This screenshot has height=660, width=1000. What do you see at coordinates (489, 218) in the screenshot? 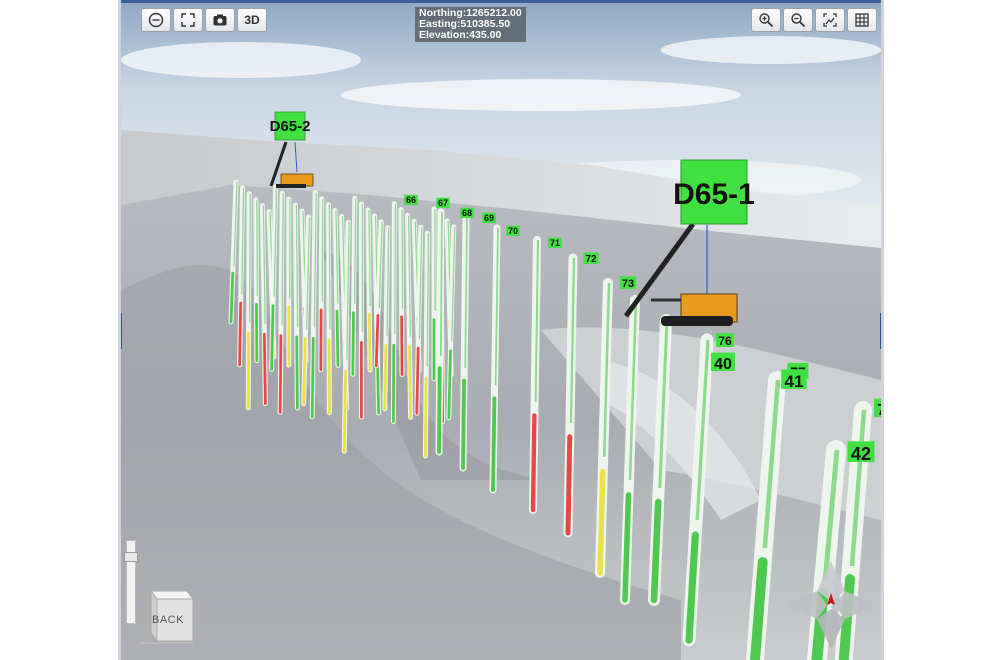
I see `hole-label: 69` at bounding box center [489, 218].